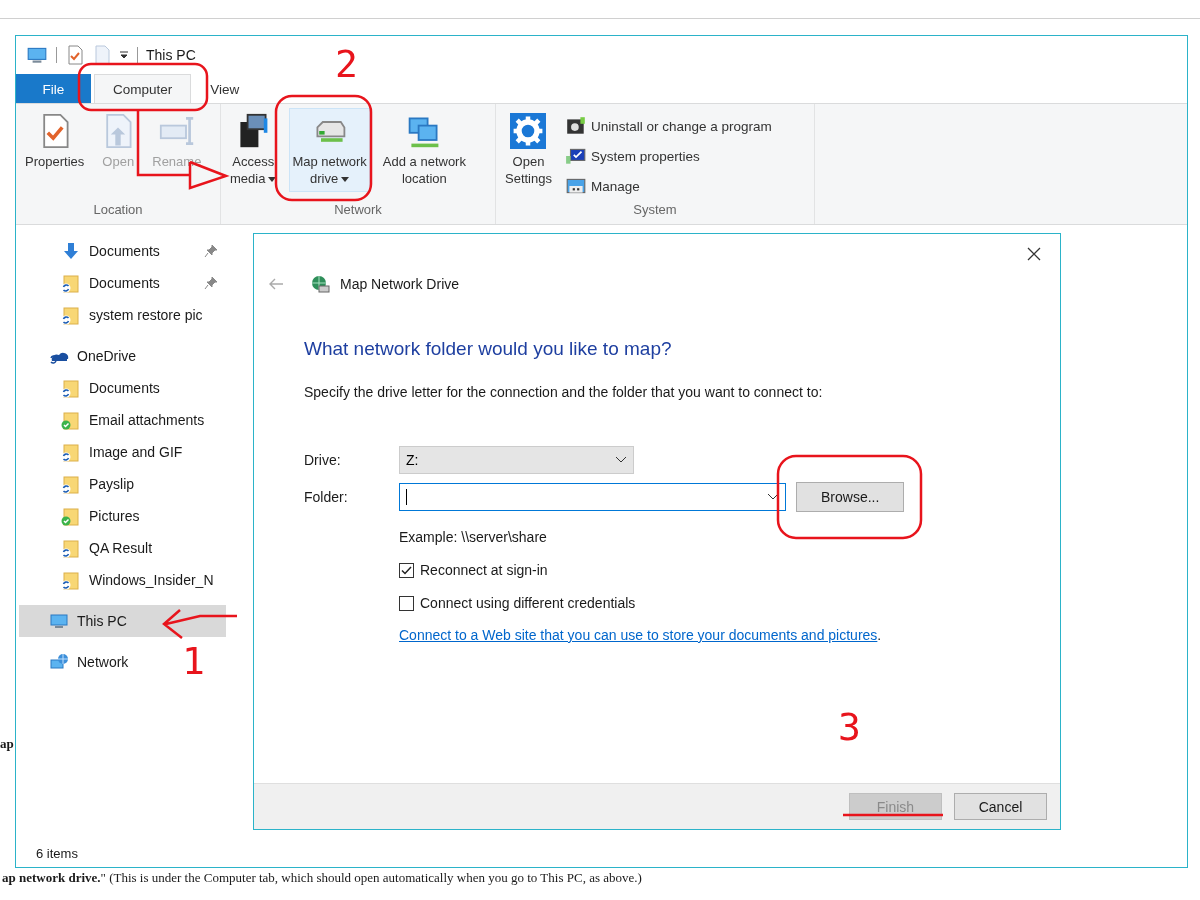 This screenshot has width=1200, height=900. What do you see at coordinates (484, 570) in the screenshot?
I see `checkbox-label: Reconnect at sign-in` at bounding box center [484, 570].